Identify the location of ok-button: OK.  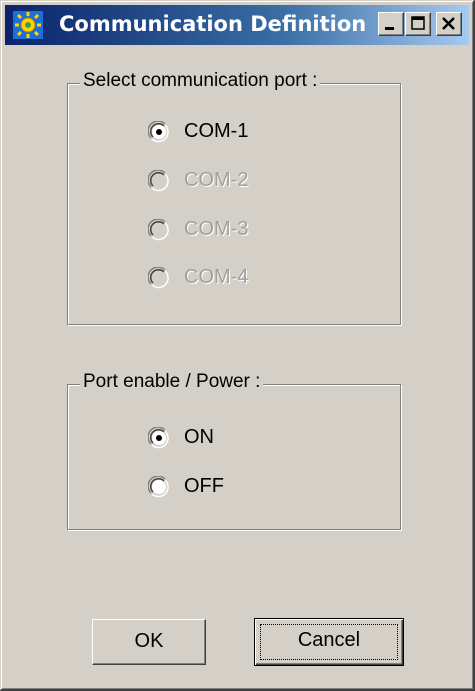
(149, 642).